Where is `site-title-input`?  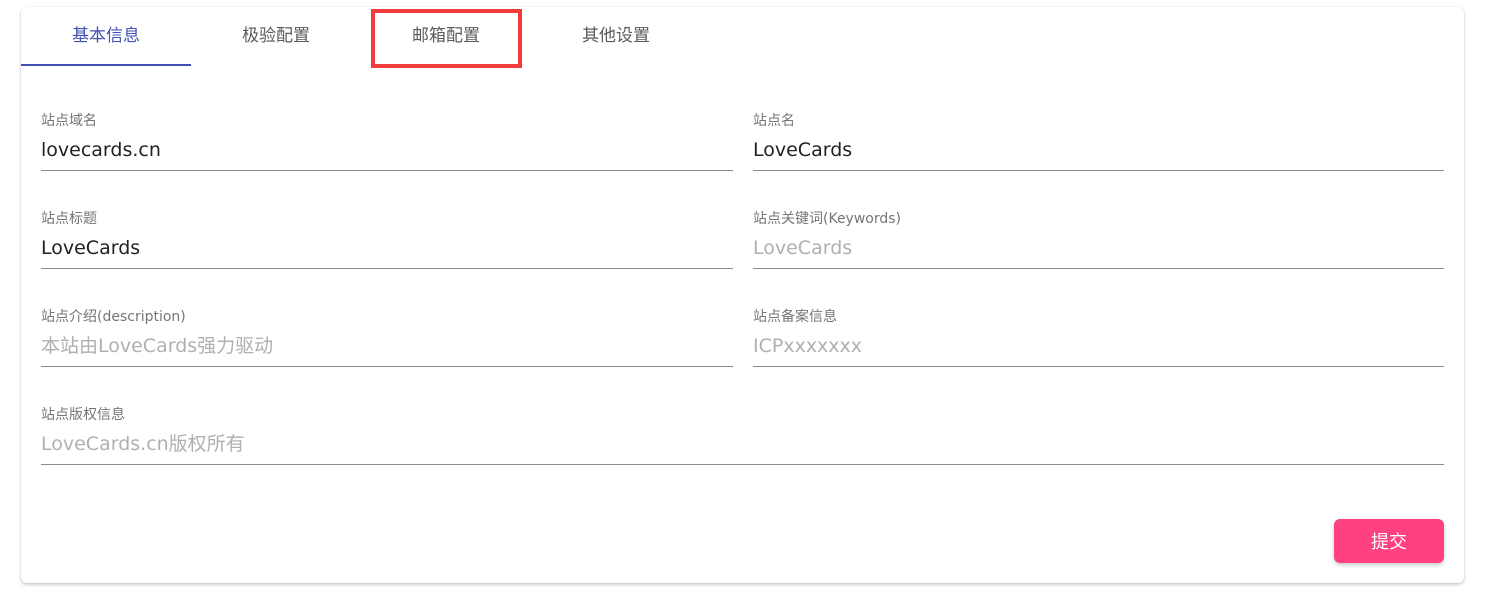 site-title-input is located at coordinates (387, 250).